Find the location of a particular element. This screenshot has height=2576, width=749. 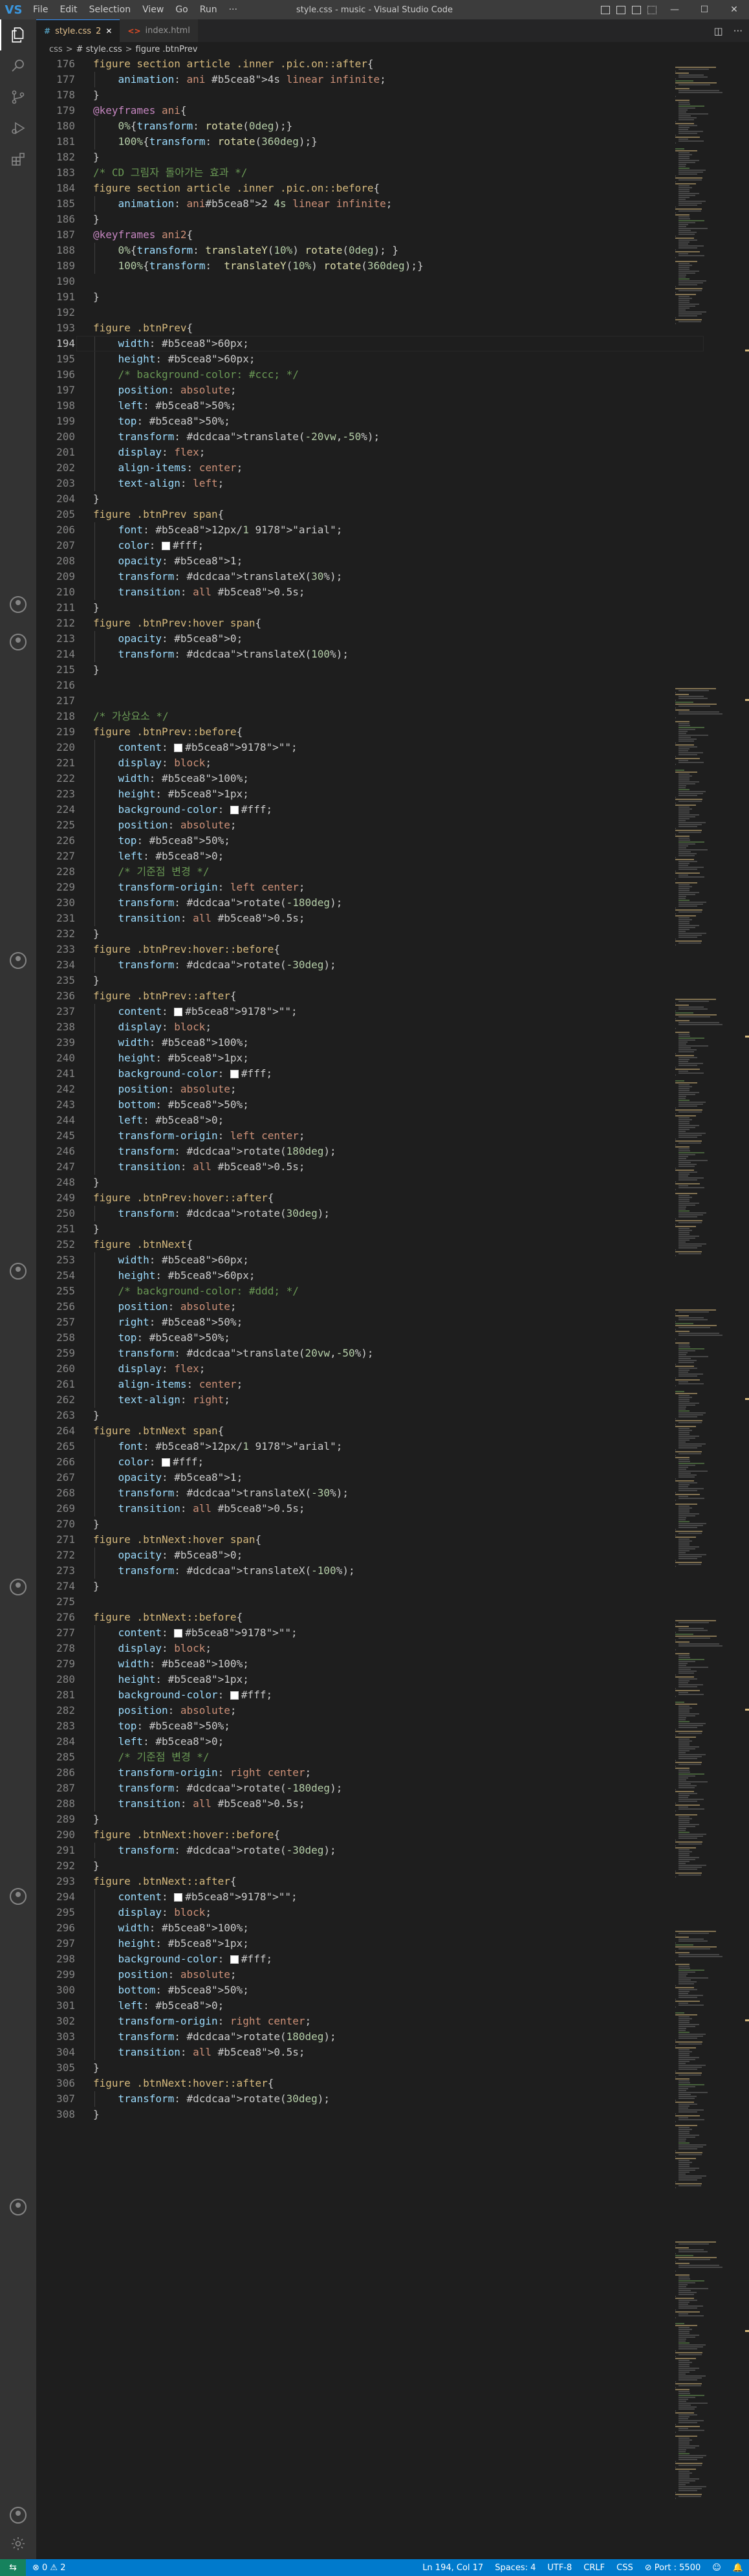

code-line: 226 top: #b5cea8">50%; is located at coordinates (370, 841).